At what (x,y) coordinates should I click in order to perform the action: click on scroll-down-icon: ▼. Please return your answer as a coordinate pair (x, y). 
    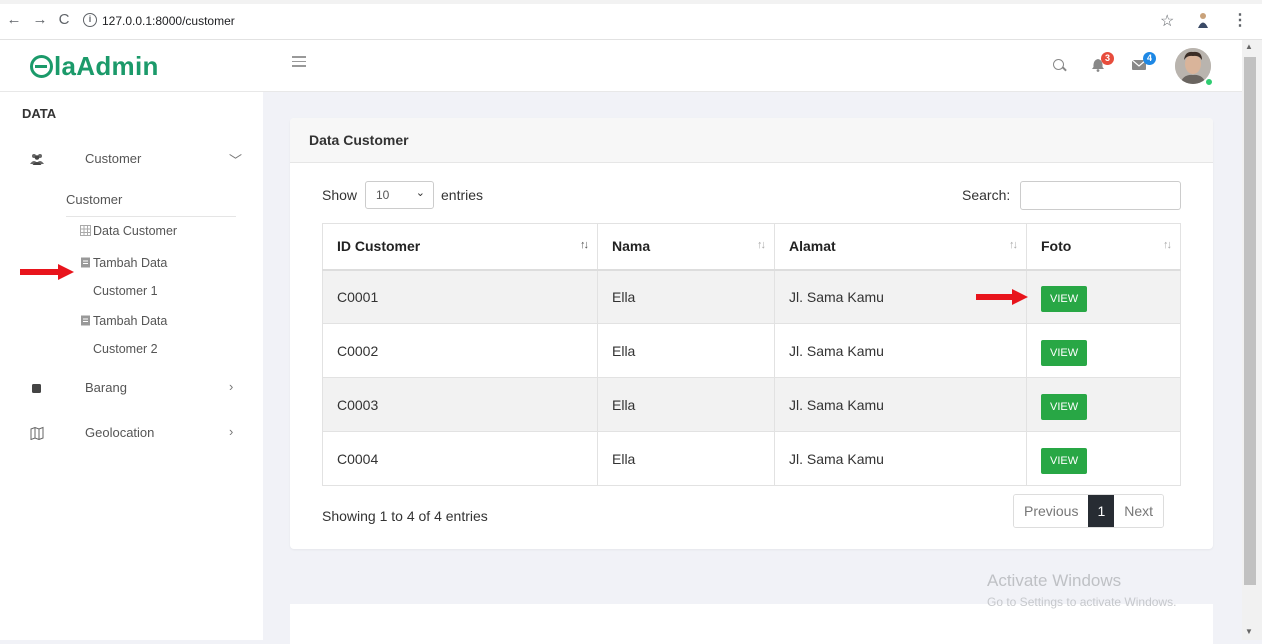
    Looking at the image, I should click on (1249, 631).